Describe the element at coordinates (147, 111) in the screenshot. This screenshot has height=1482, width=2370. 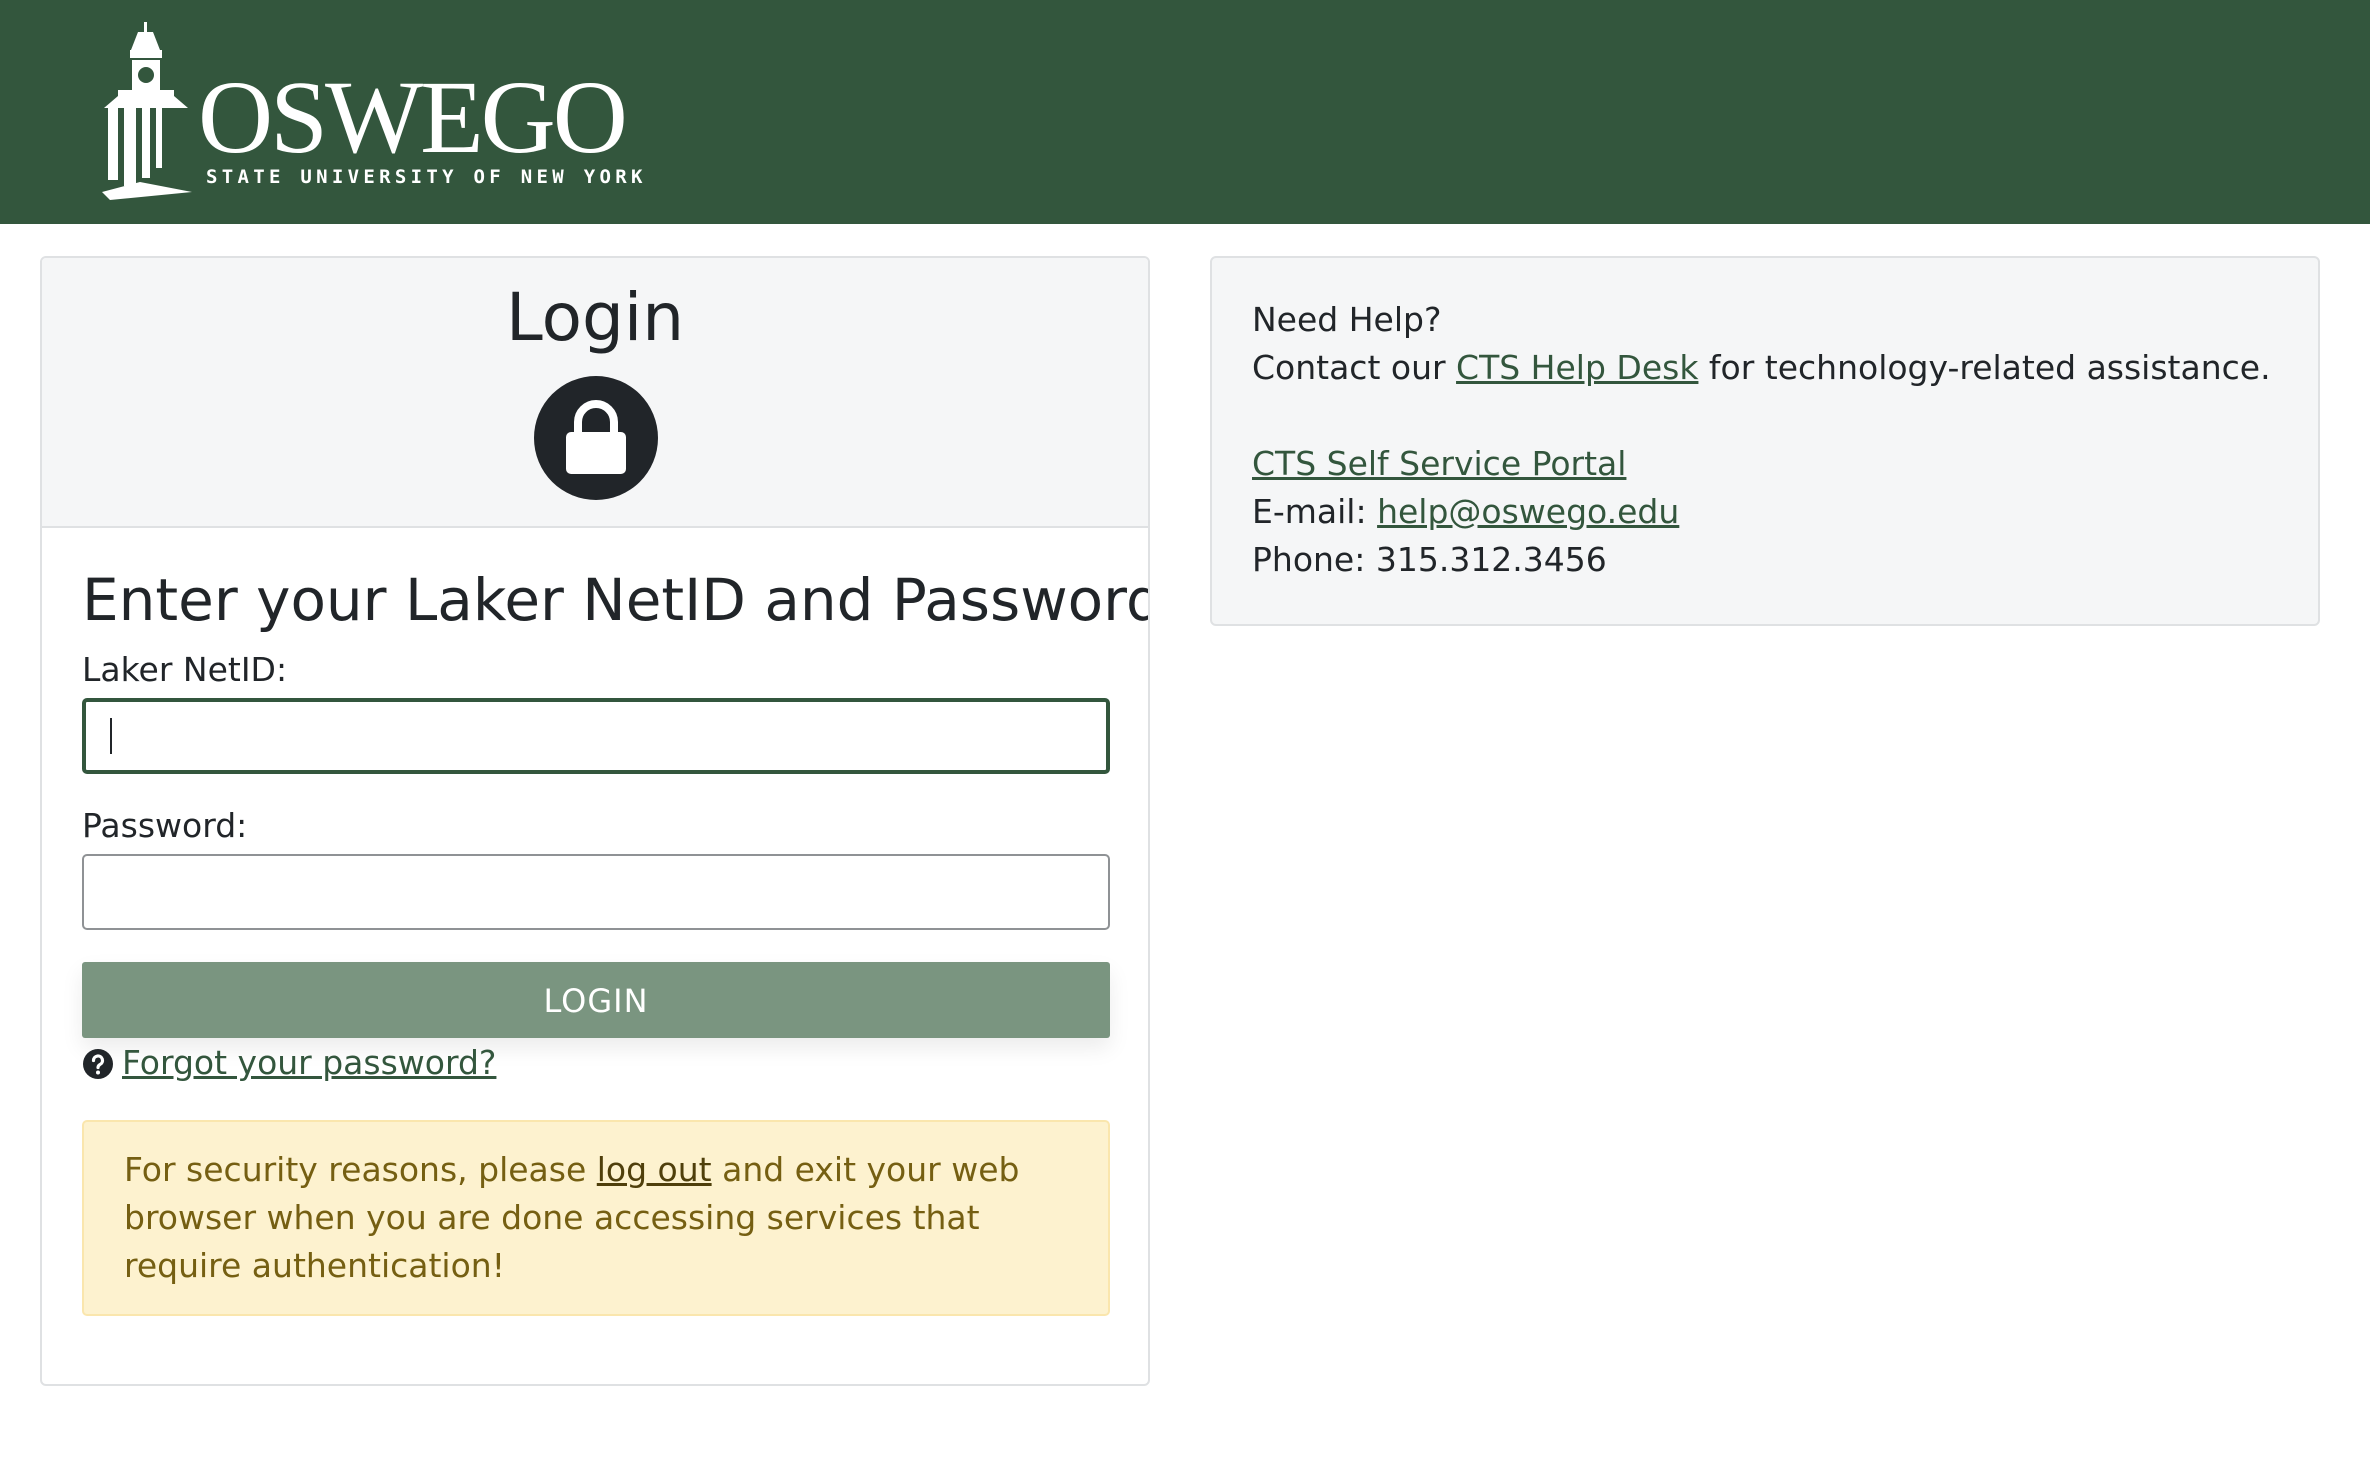
I see `clock-tower-icon` at that location.